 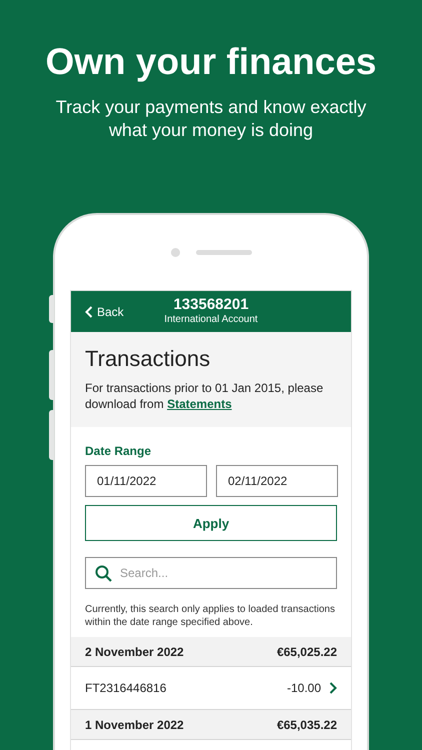 What do you see at coordinates (148, 359) in the screenshot?
I see `page-title: Transactions` at bounding box center [148, 359].